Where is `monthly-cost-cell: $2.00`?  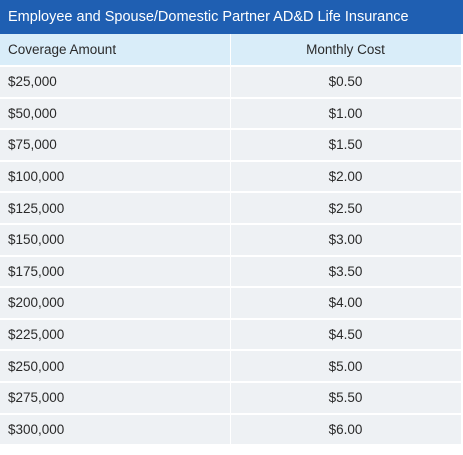 monthly-cost-cell: $2.00 is located at coordinates (346, 177).